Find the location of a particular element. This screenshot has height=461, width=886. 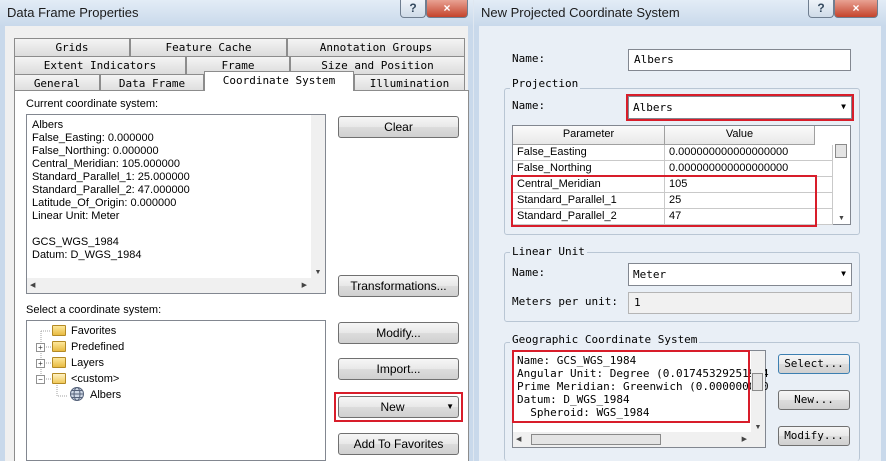

name-label: Name: is located at coordinates (529, 58).